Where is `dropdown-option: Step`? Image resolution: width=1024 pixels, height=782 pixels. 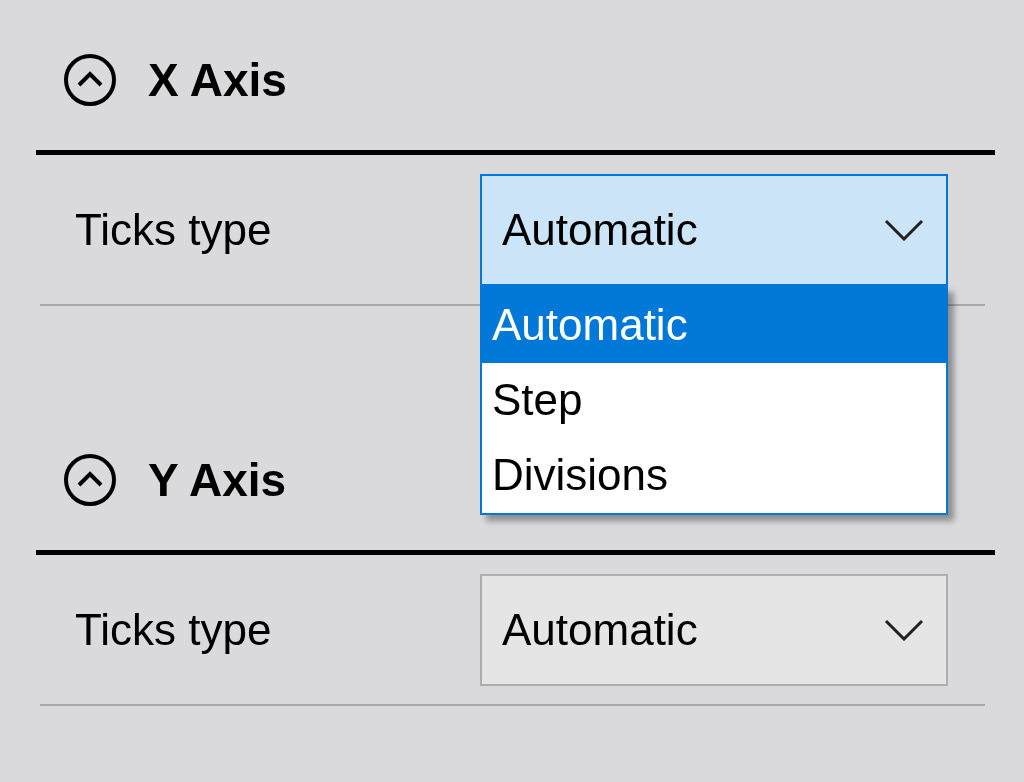 dropdown-option: Step is located at coordinates (714, 400).